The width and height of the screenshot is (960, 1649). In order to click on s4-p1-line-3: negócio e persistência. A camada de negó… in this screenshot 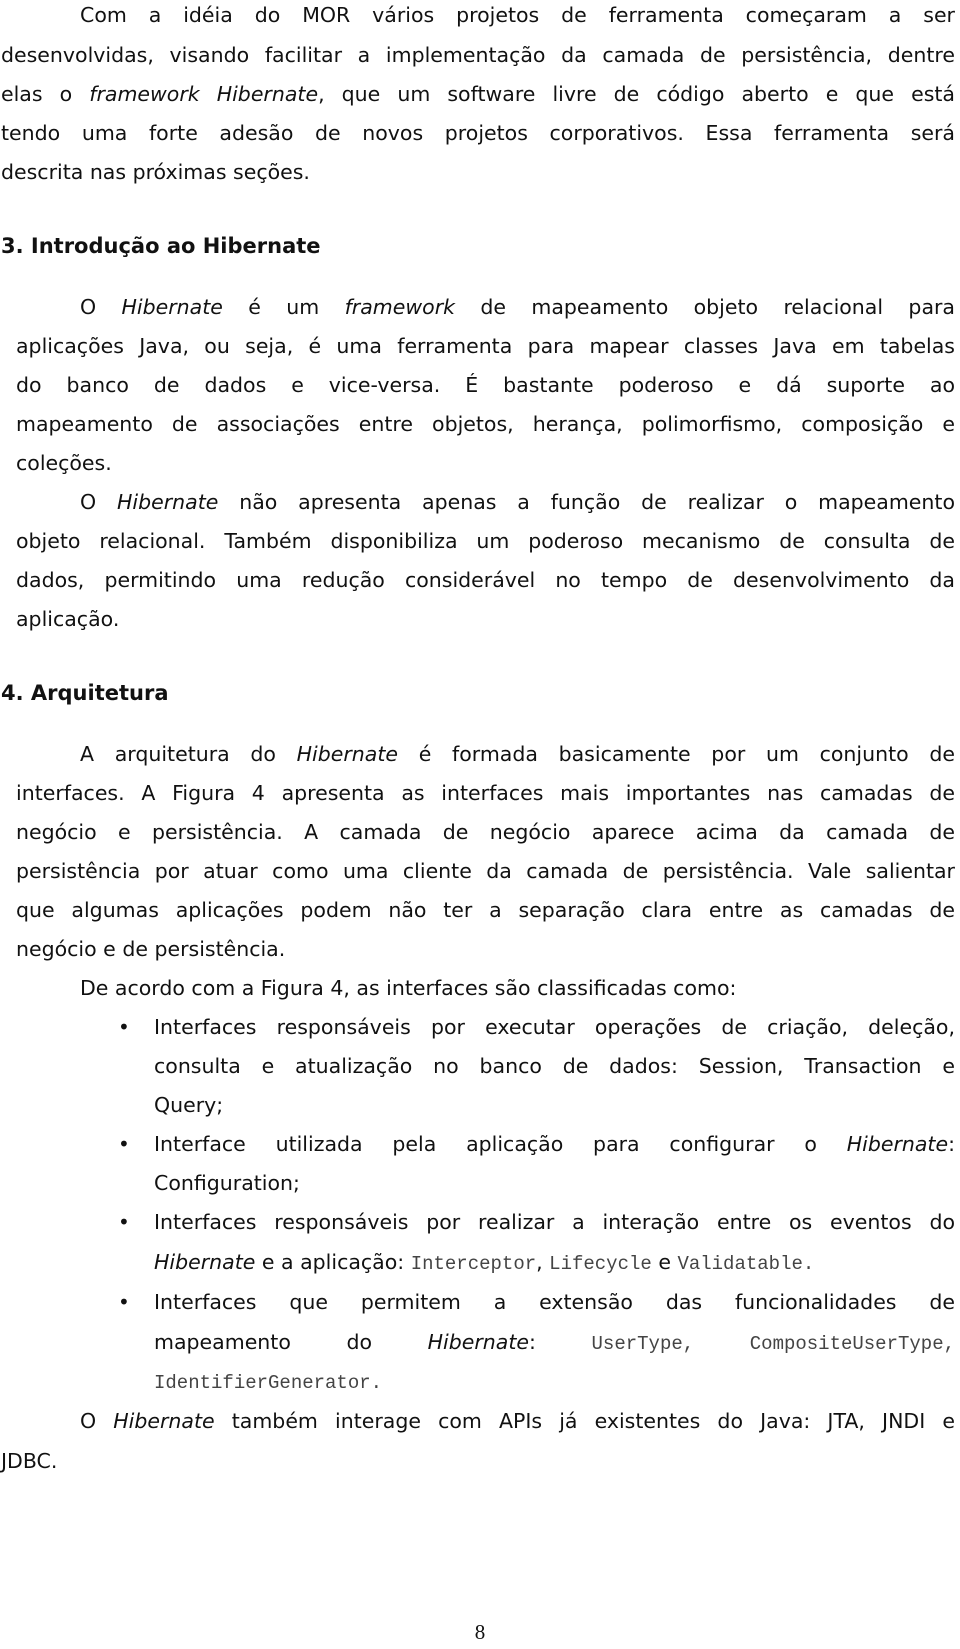, I will do `click(485, 832)`.